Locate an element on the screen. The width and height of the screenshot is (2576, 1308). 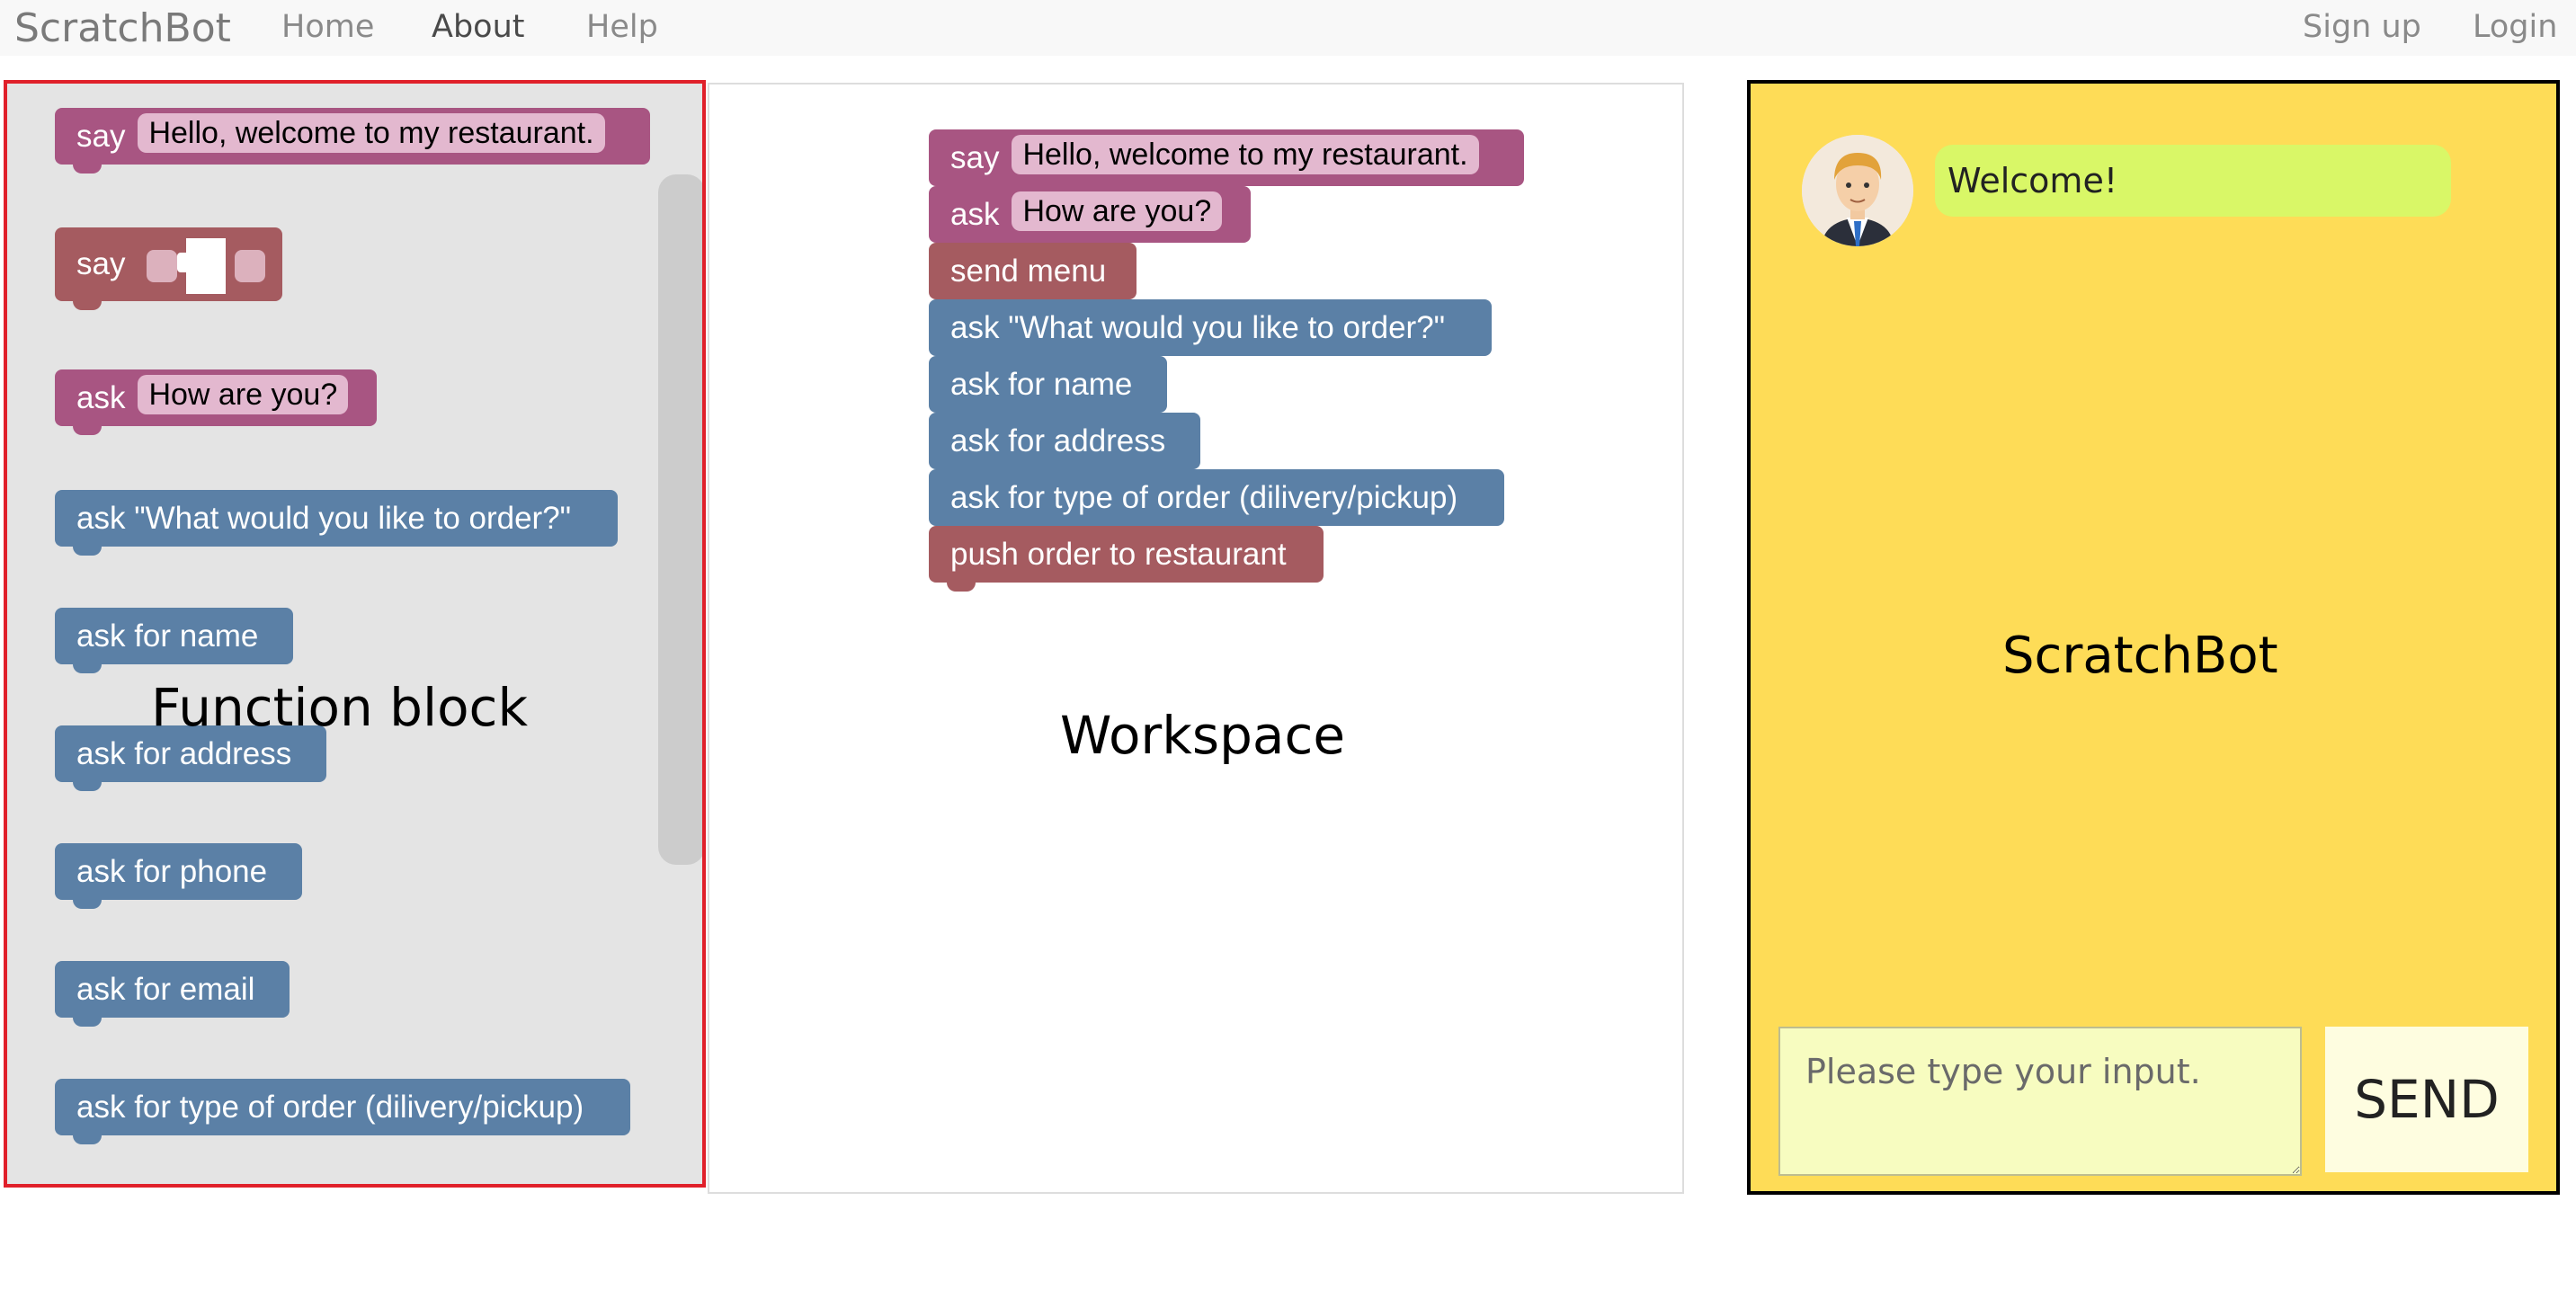
workspace-label: Workspace is located at coordinates (1203, 735).